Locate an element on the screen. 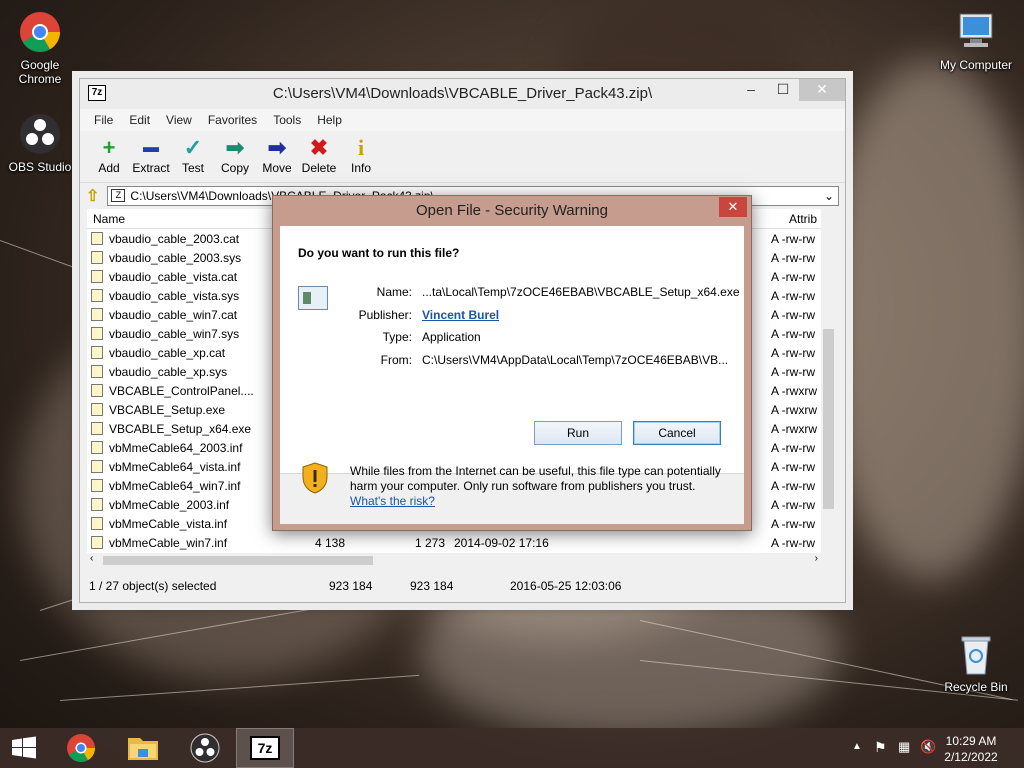  dialog-title: Open File - Security Warning is located at coordinates (511, 210).